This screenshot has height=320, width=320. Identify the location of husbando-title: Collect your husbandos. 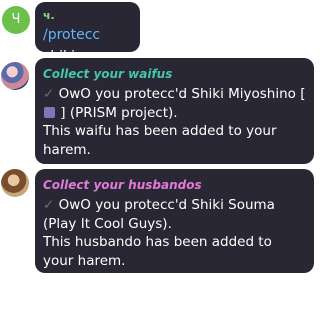
(122, 185).